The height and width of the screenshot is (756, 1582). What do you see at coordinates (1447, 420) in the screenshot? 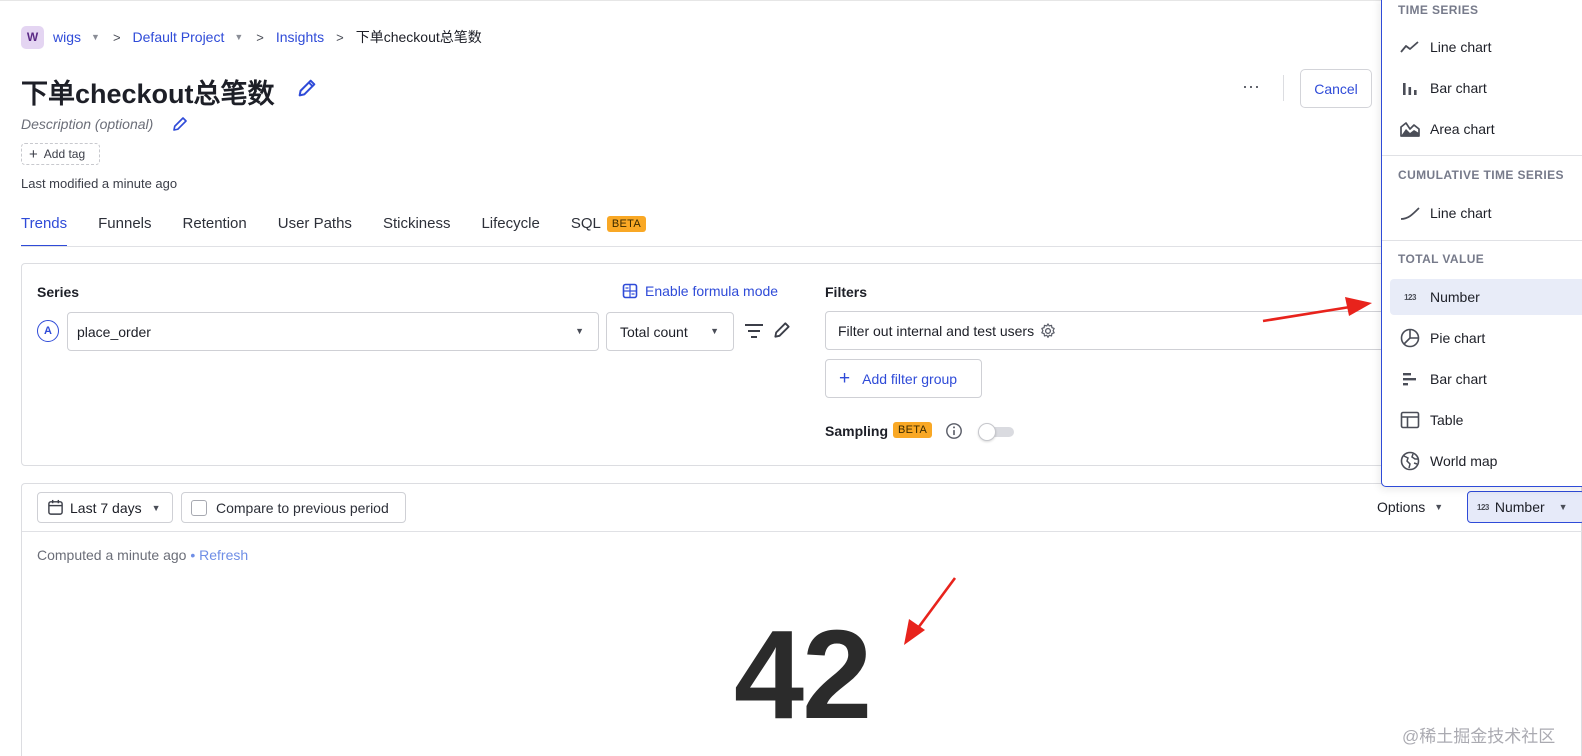
I see `menu-item-label: Table` at bounding box center [1447, 420].